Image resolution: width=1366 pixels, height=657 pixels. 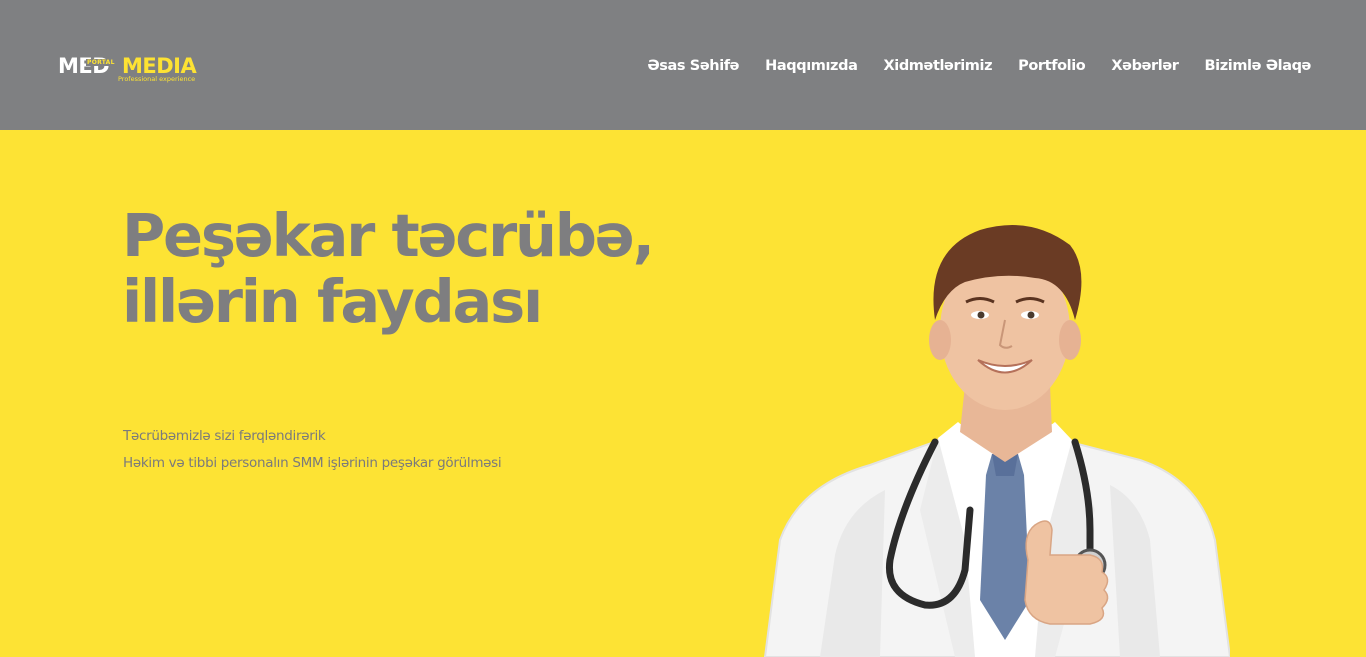 I want to click on hero-headline: Peşəkar təcrübə, illərin faydası, so click(x=422, y=269).